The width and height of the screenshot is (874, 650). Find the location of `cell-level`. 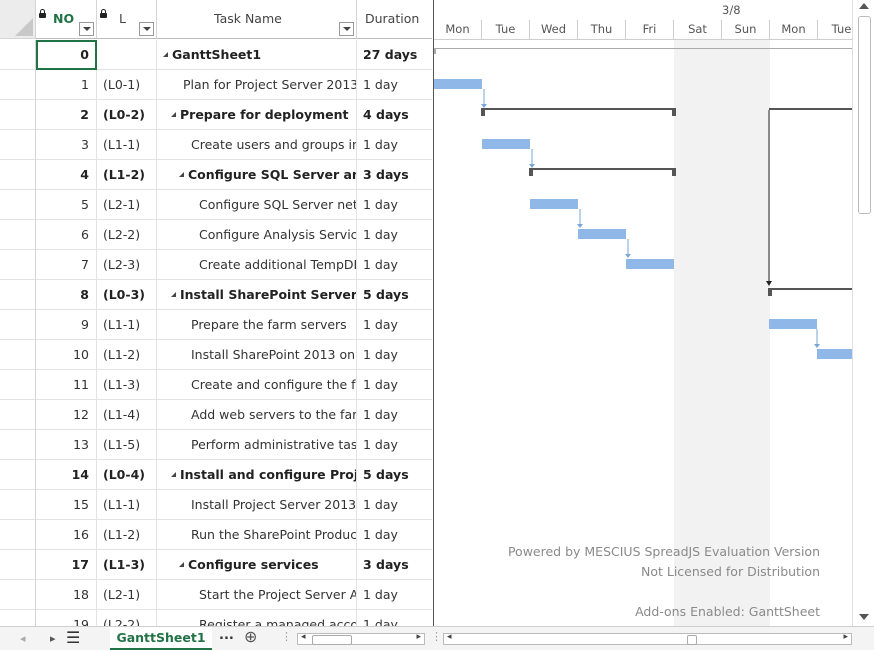

cell-level is located at coordinates (127, 55).